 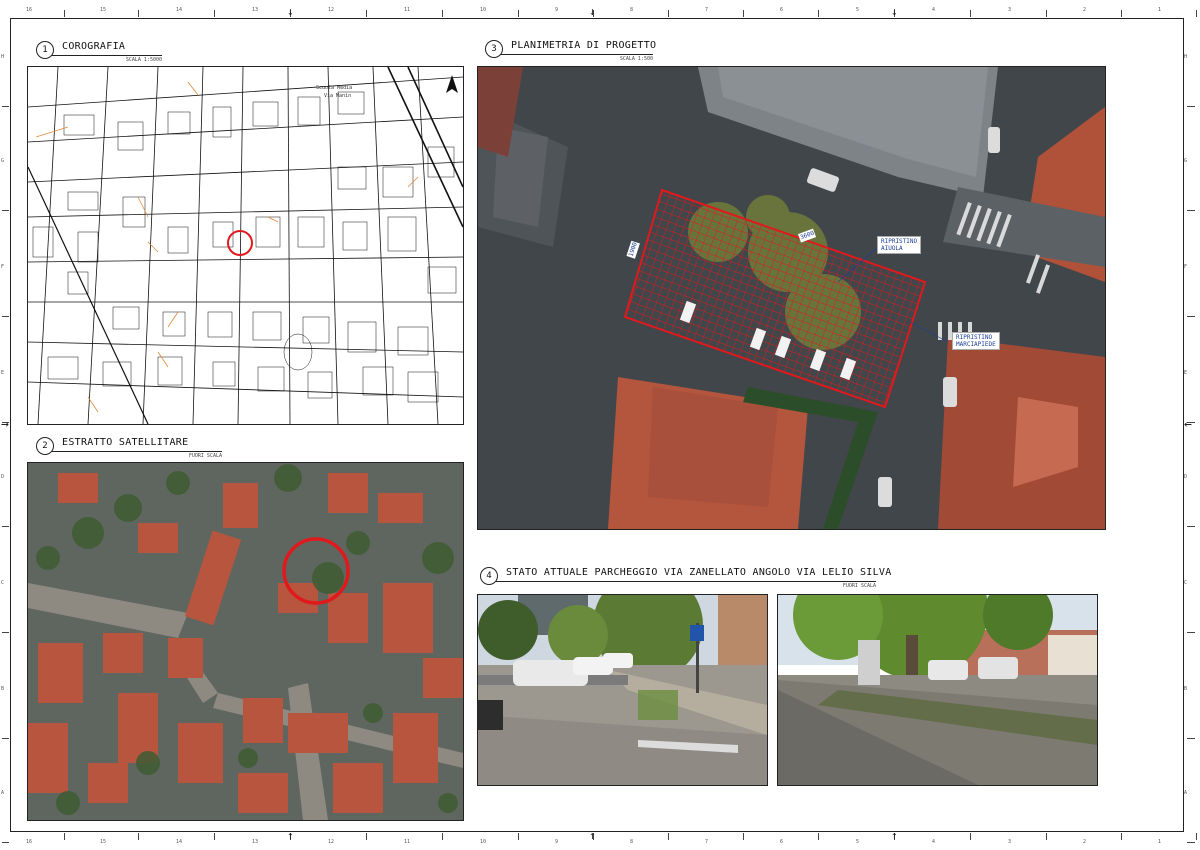 What do you see at coordinates (151, 449) in the screenshot?
I see `section-head-estratto: 2 ESTRATTO SATELLITARE FUORI SCALA` at bounding box center [151, 449].